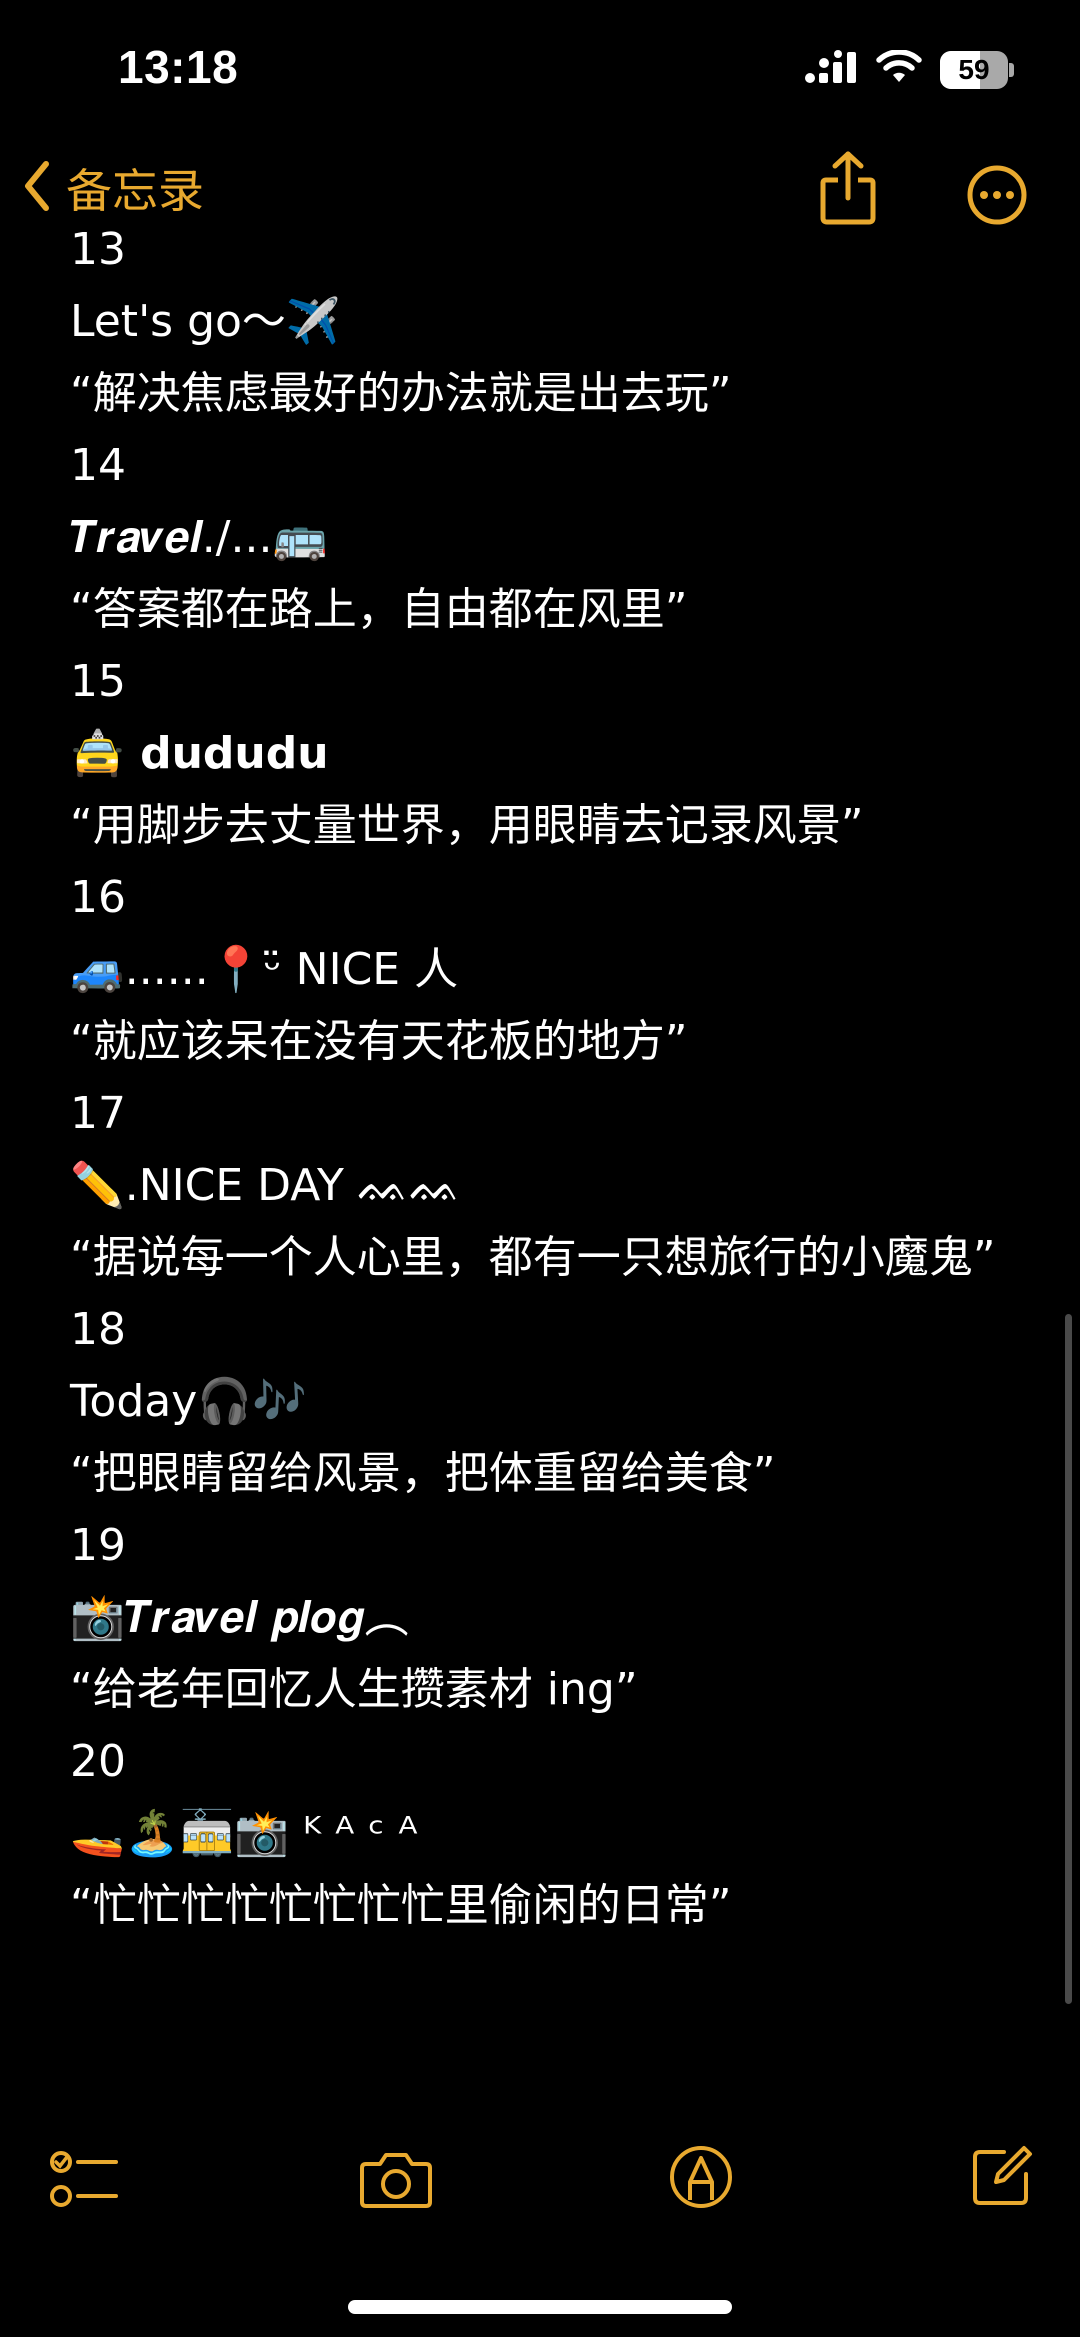 The image size is (1080, 2337). Describe the element at coordinates (266, 1185) in the screenshot. I see `note-line: ✏️.NICE DAY ᨐᨐ` at that location.